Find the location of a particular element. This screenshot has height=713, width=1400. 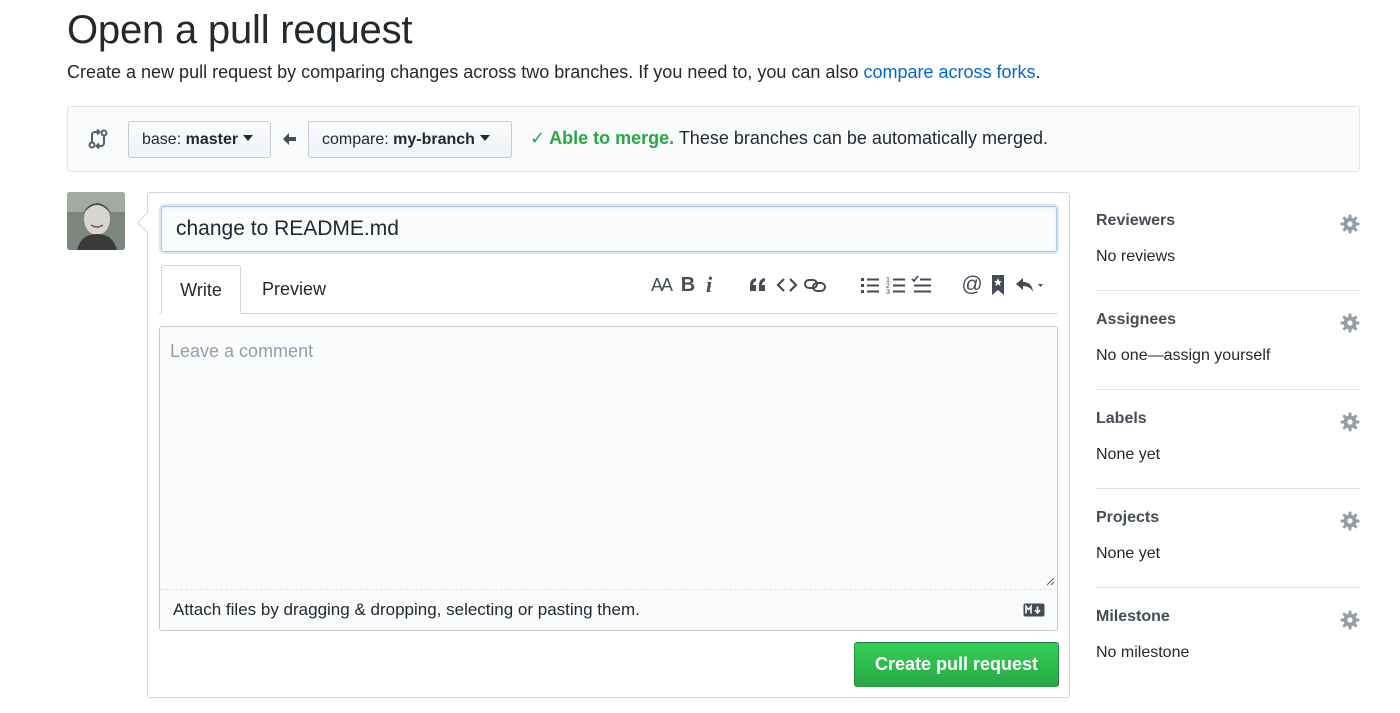

bookmark-icon is located at coordinates (998, 285).